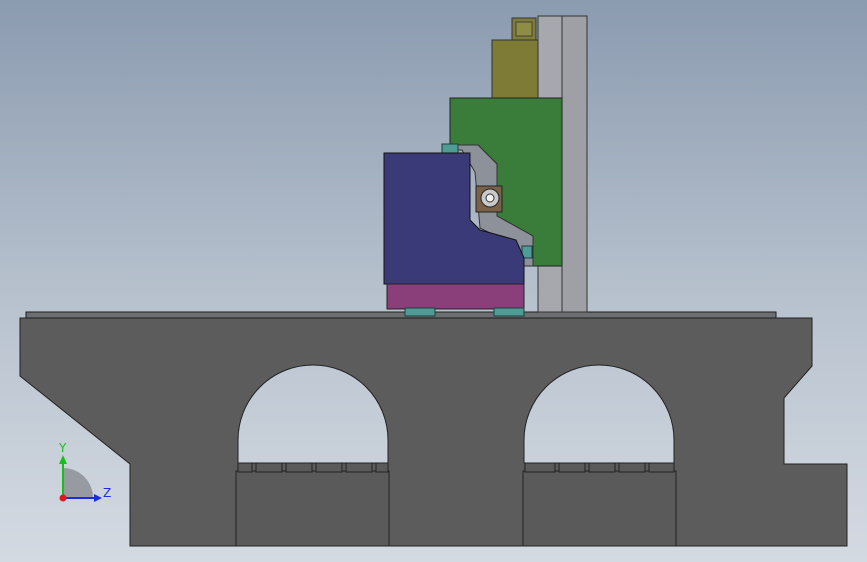 This screenshot has width=867, height=562. Describe the element at coordinates (599, 467) in the screenshot. I see `recess-teeth-right` at that location.